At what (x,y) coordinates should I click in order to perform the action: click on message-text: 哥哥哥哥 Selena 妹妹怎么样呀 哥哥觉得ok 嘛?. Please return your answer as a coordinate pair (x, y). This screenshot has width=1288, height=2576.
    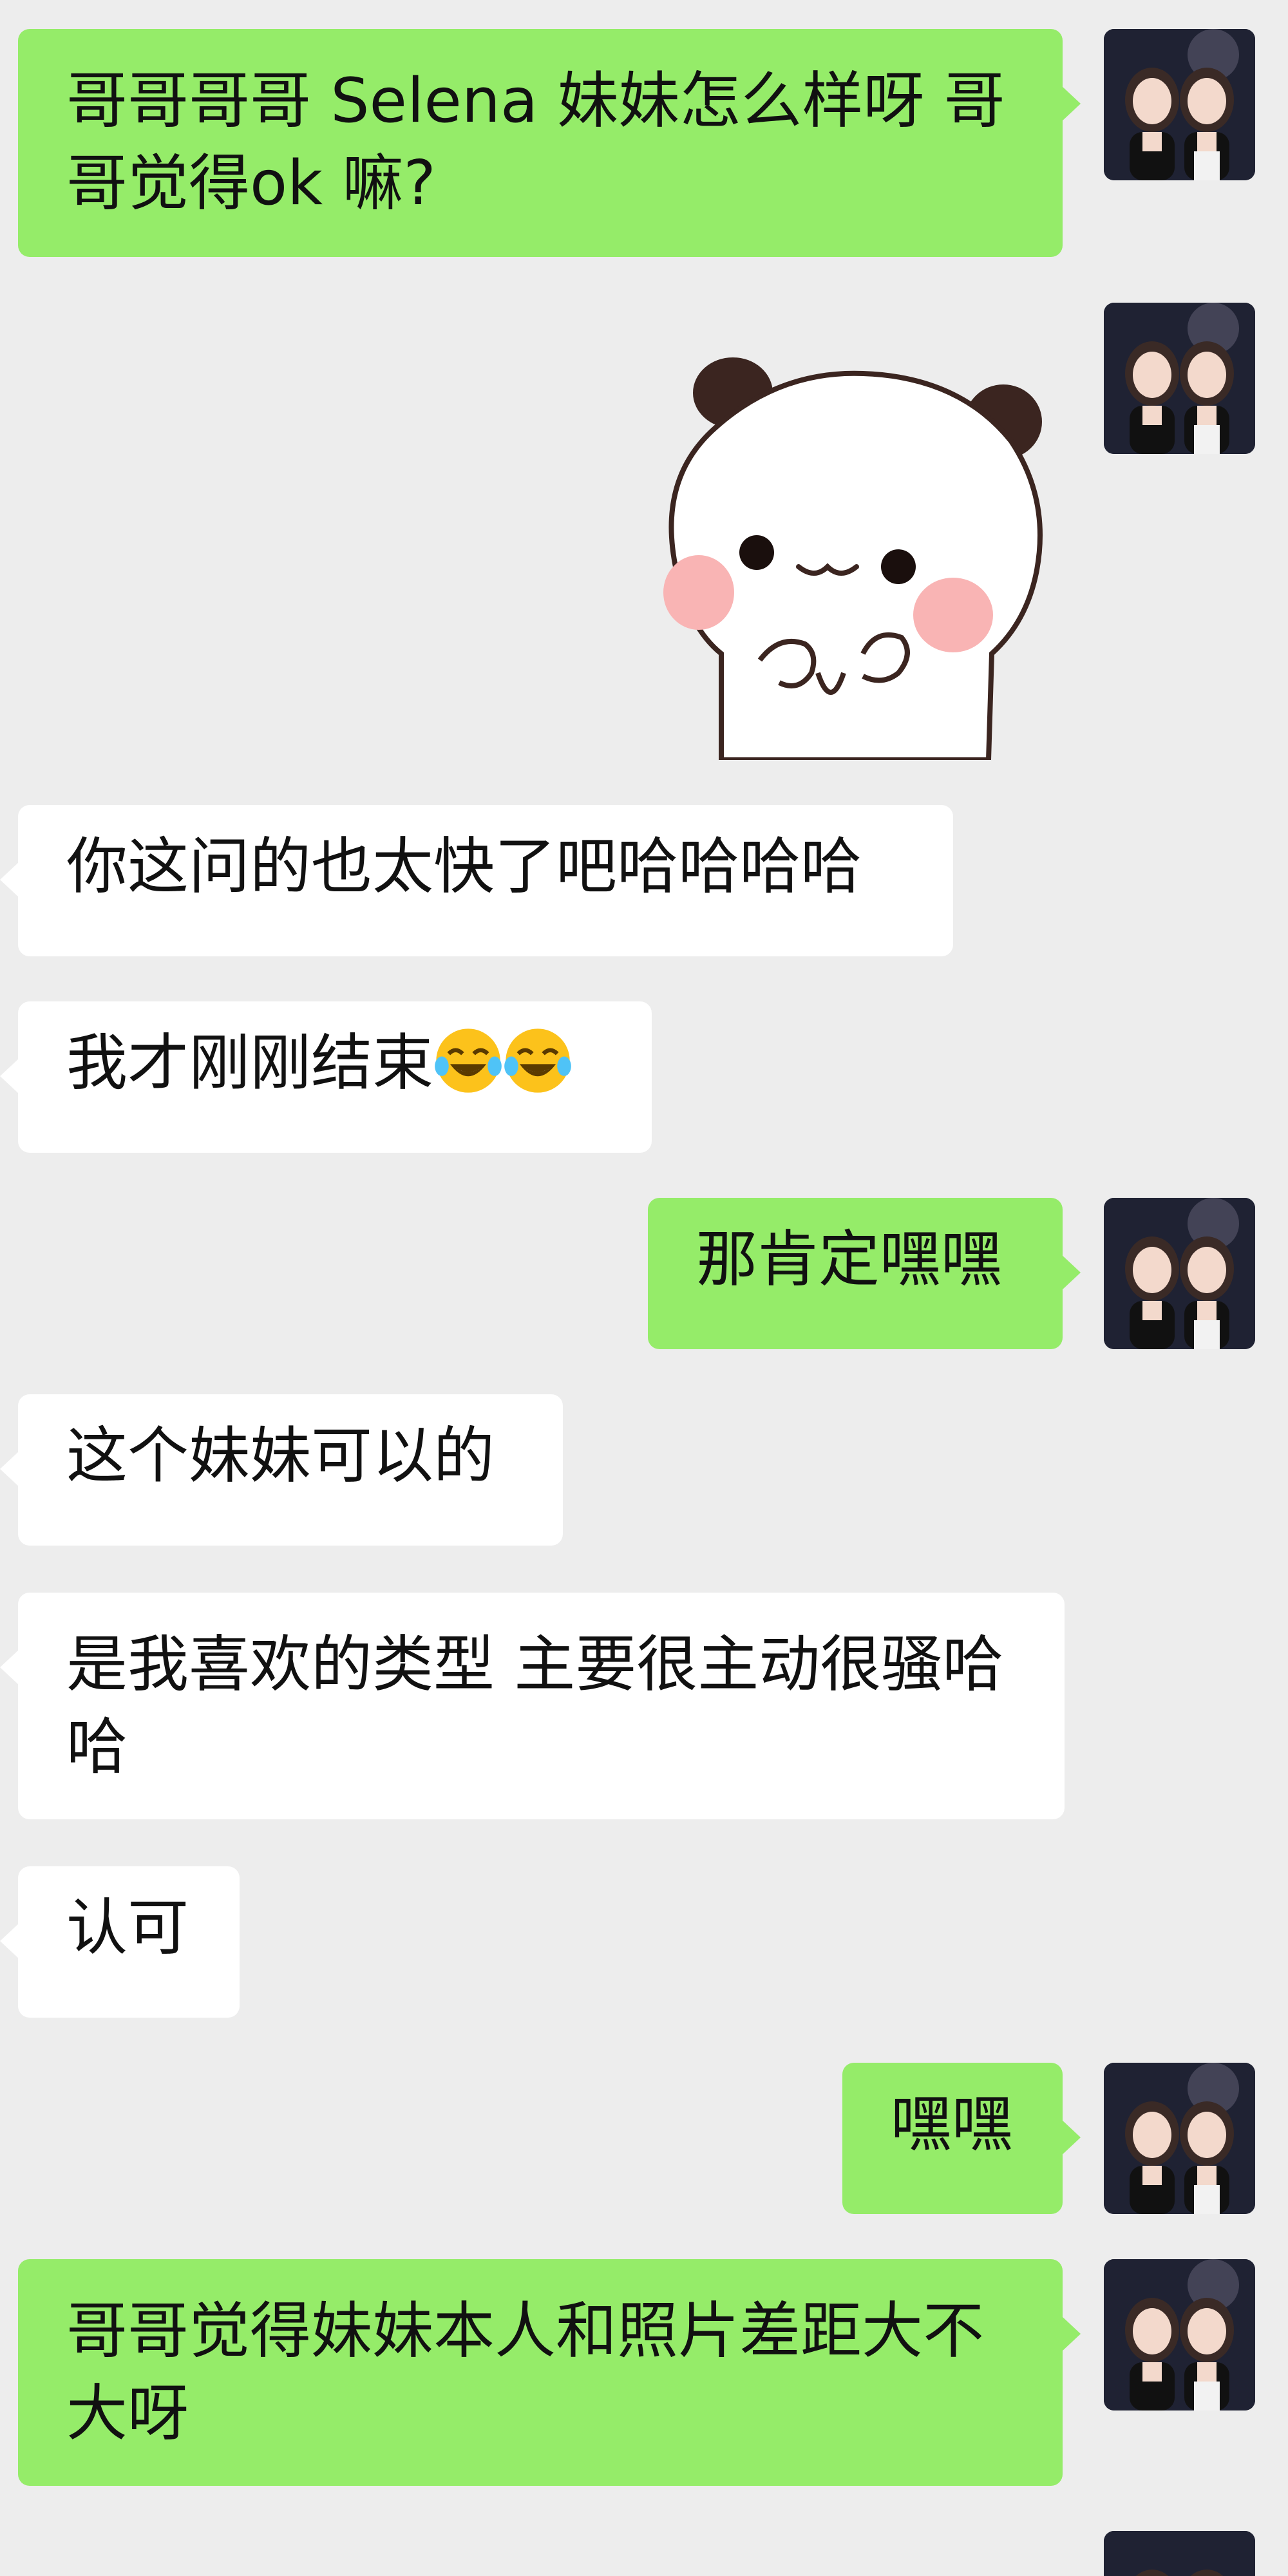
    Looking at the image, I should click on (535, 143).